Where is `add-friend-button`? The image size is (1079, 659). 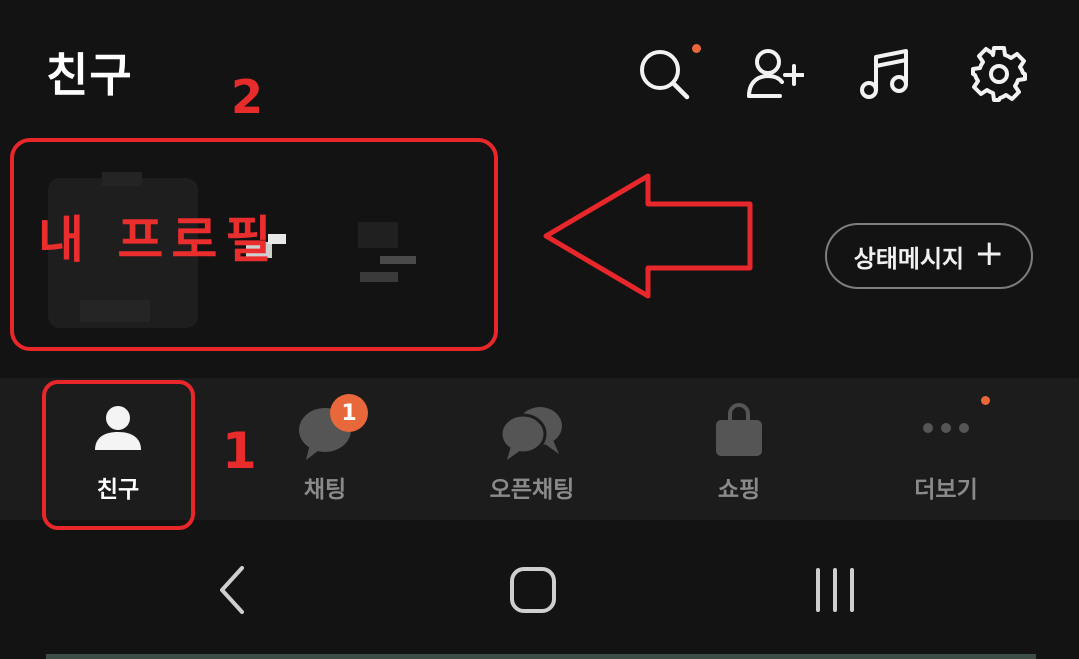 add-friend-button is located at coordinates (774, 74).